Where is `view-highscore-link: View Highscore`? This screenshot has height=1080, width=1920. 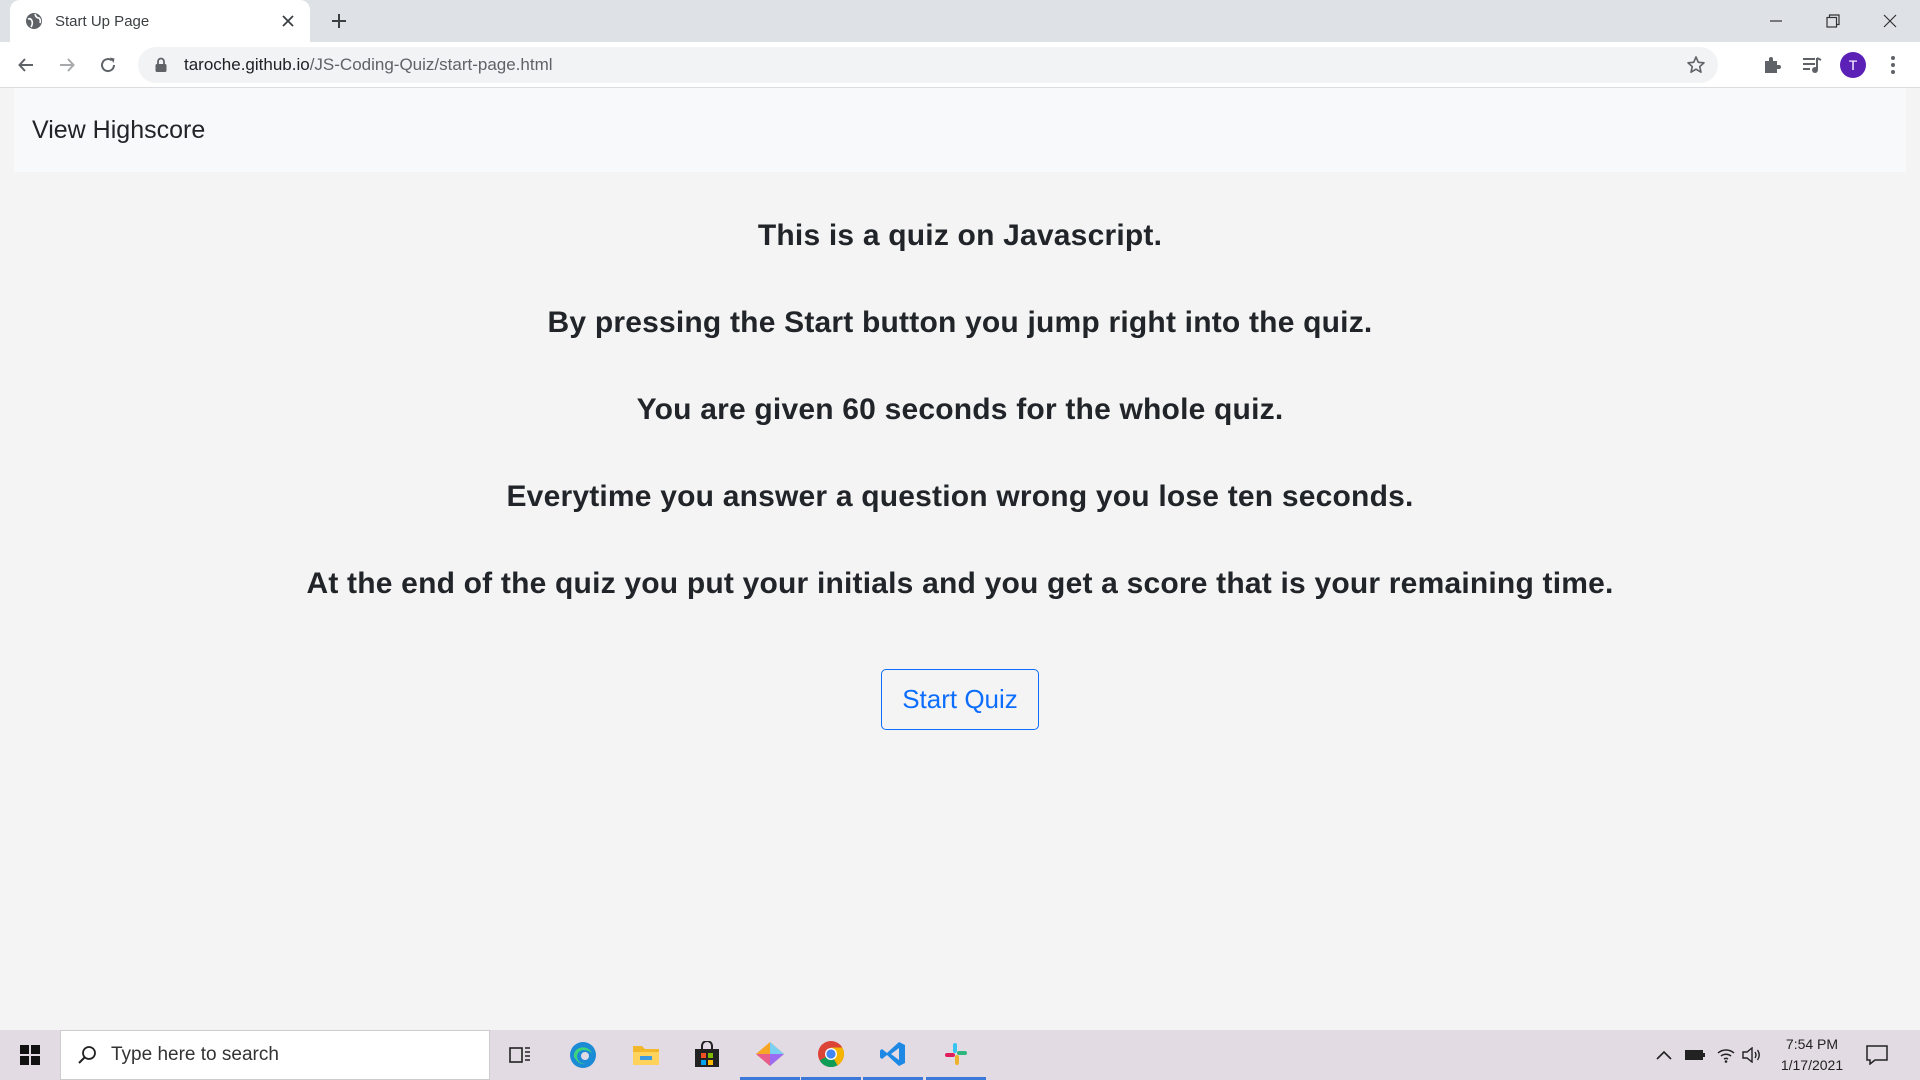
view-highscore-link: View Highscore is located at coordinates (118, 130).